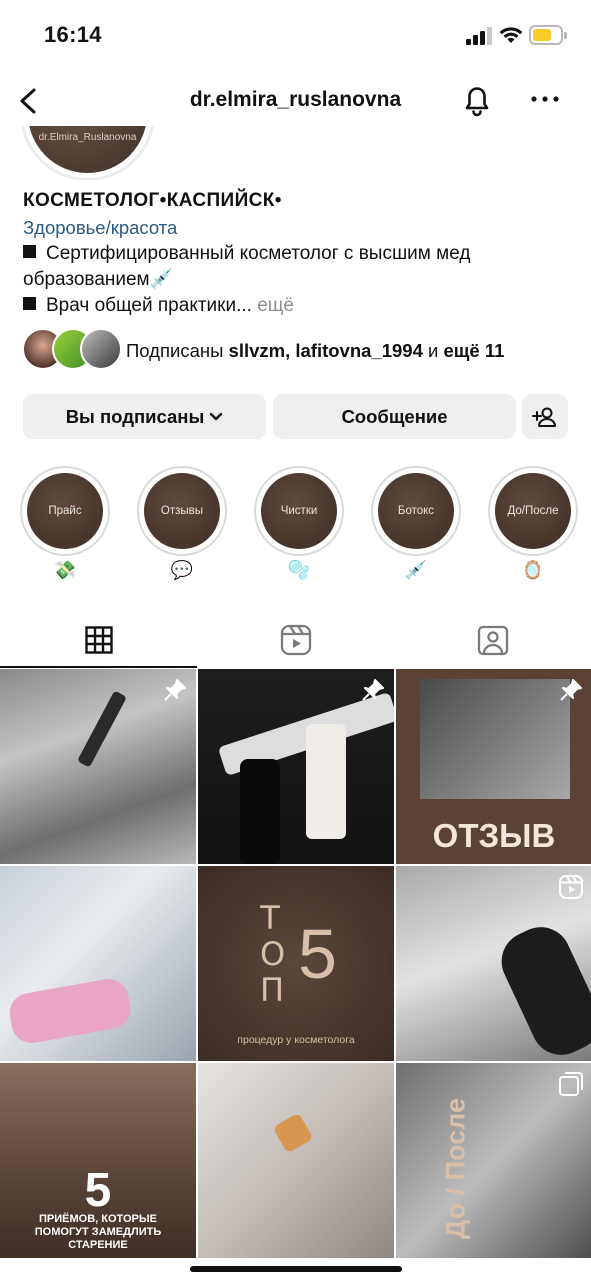 The image size is (591, 1280). I want to click on reel-icon, so click(571, 887).